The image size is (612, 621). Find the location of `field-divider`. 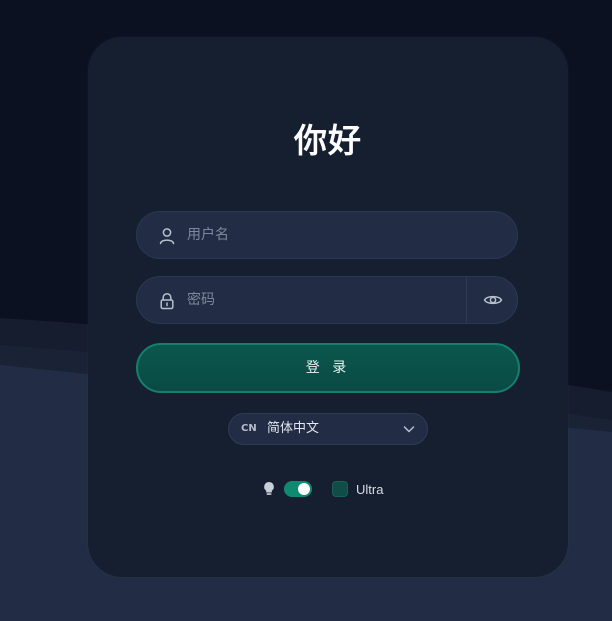

field-divider is located at coordinates (466, 300).